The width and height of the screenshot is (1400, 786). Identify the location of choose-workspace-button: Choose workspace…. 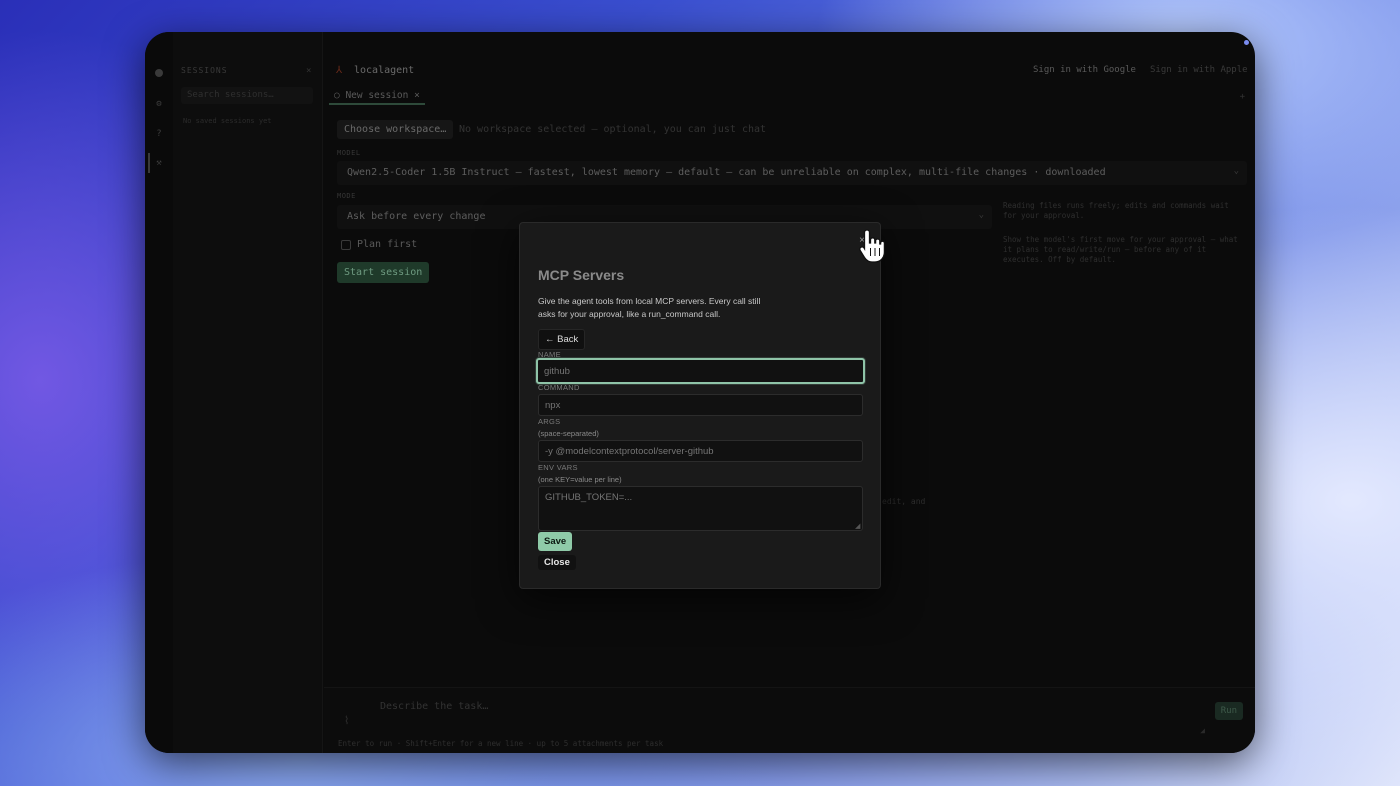
(395, 129).